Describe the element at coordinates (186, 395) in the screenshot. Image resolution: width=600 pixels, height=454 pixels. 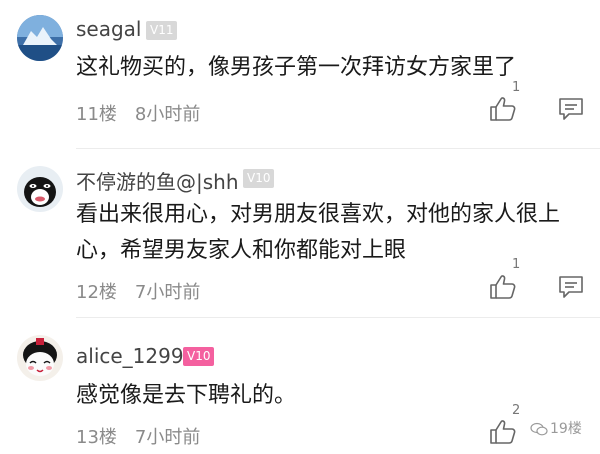
I see `comment-text: 感觉像是去下聘礼的。` at that location.